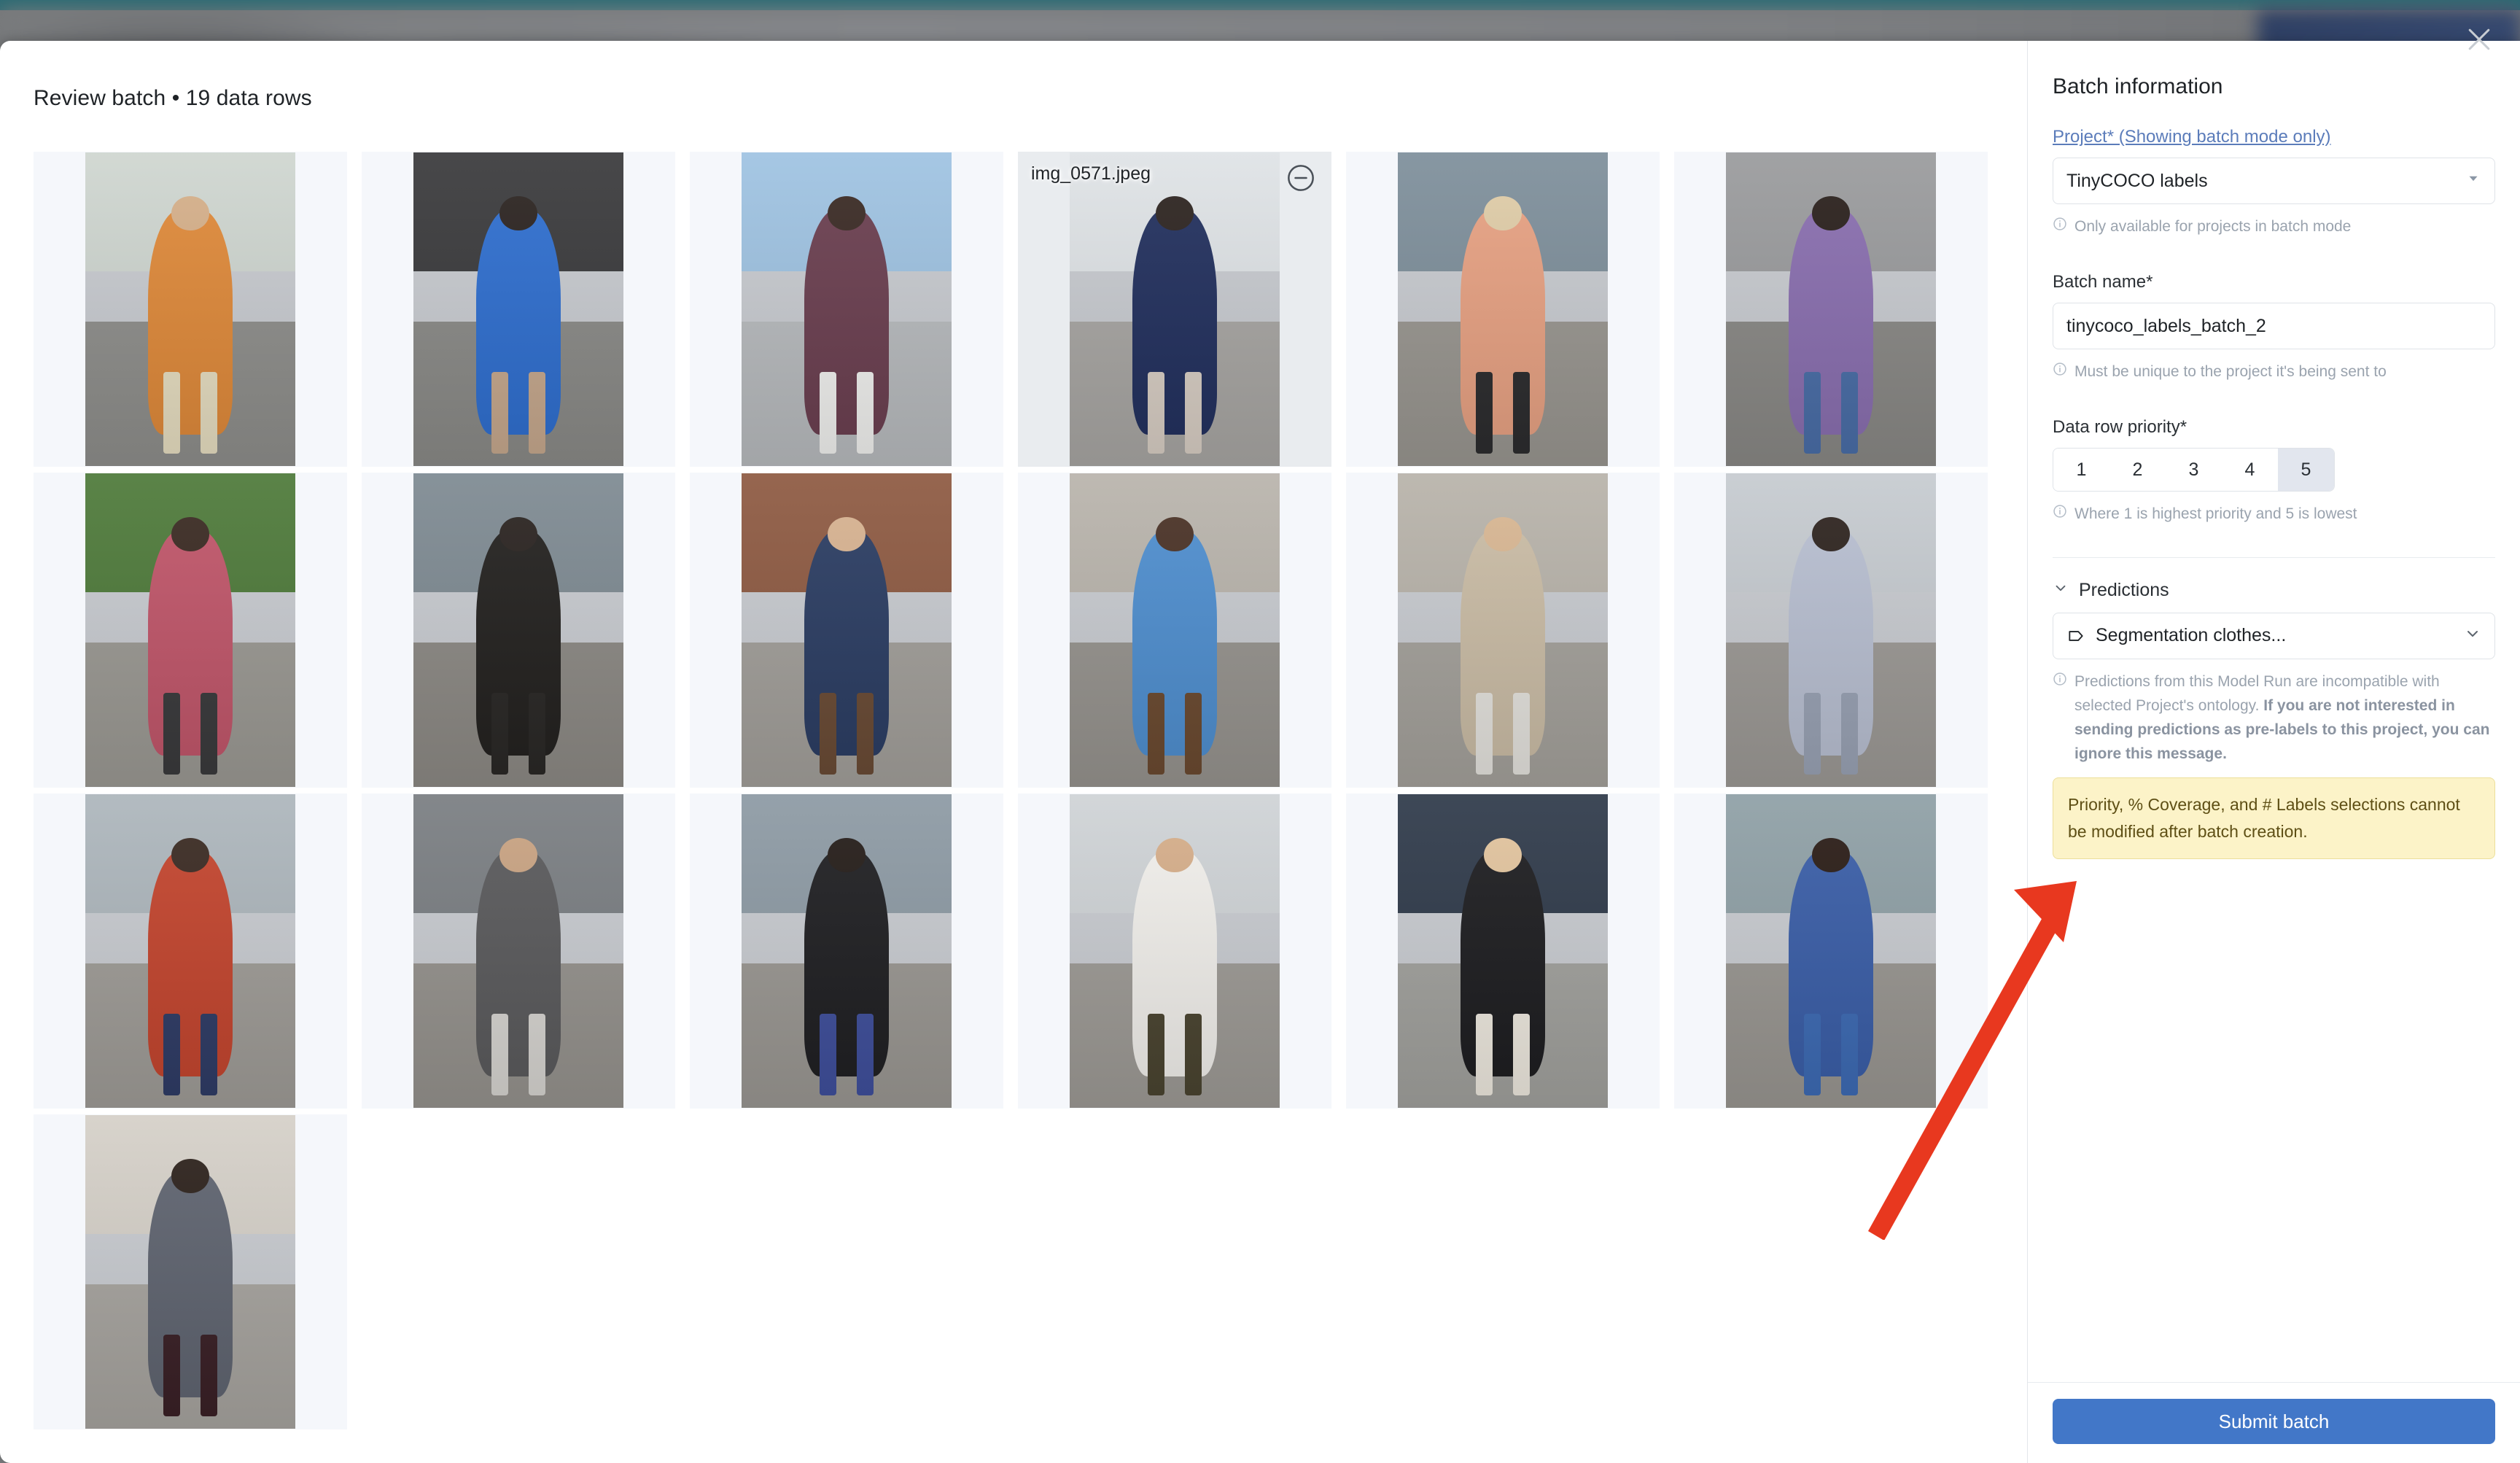 The width and height of the screenshot is (2520, 1463). What do you see at coordinates (2103, 282) in the screenshot?
I see `batch-name-label: Batch name*` at bounding box center [2103, 282].